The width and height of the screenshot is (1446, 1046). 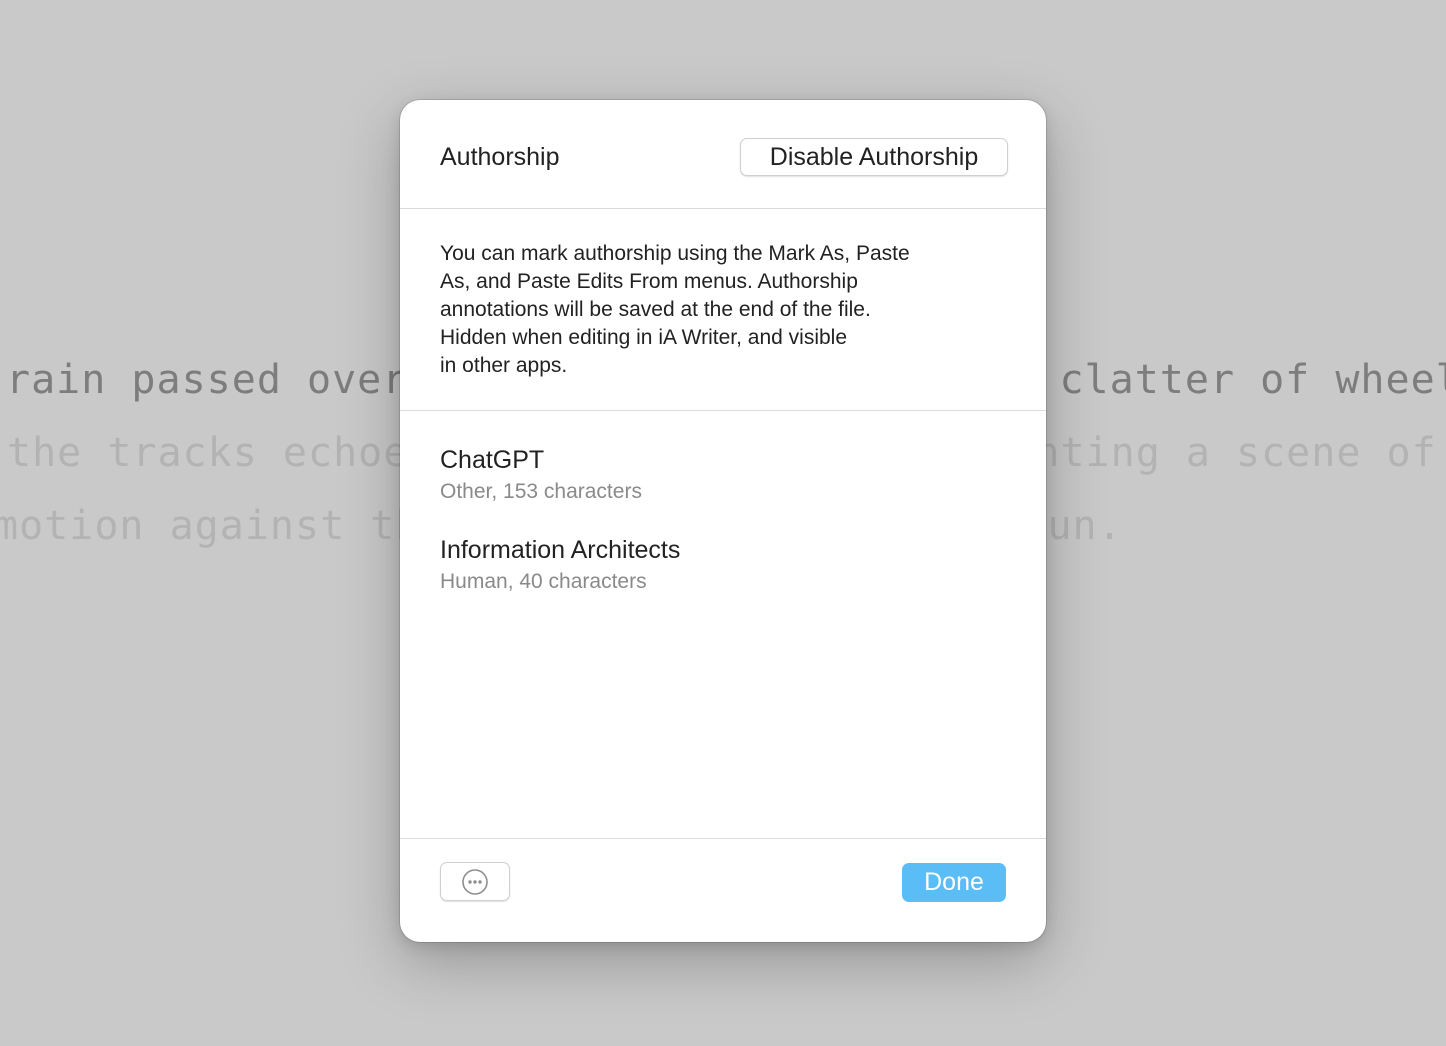 What do you see at coordinates (560, 550) in the screenshot?
I see `author-name: Information Architects` at bounding box center [560, 550].